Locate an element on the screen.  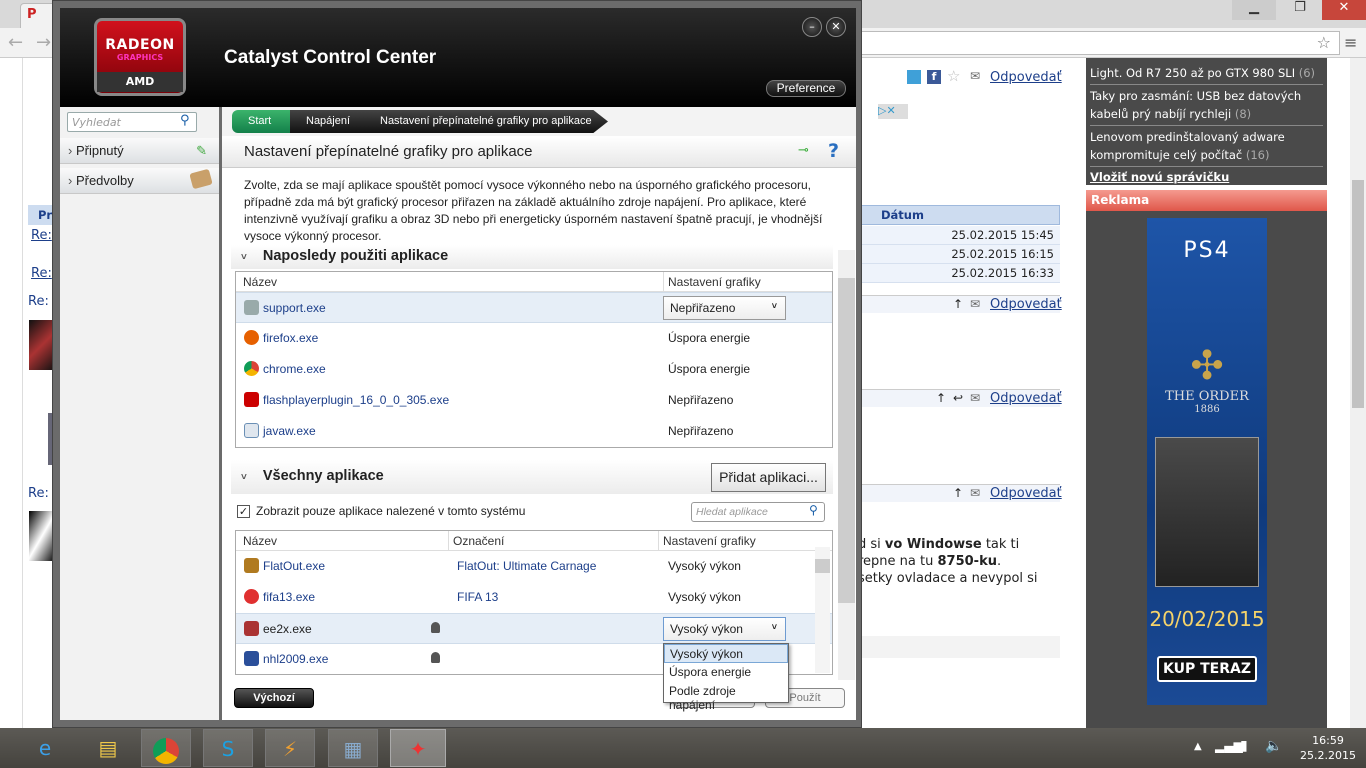
post-footer is located at coordinates (960, 647).